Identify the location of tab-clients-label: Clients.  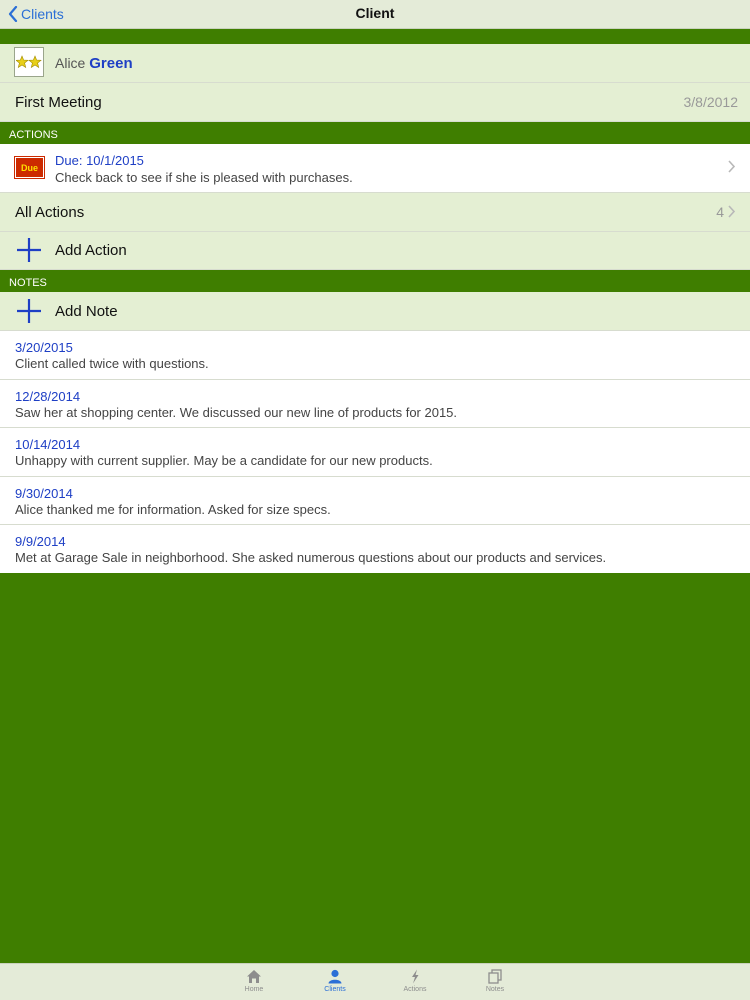
(335, 989).